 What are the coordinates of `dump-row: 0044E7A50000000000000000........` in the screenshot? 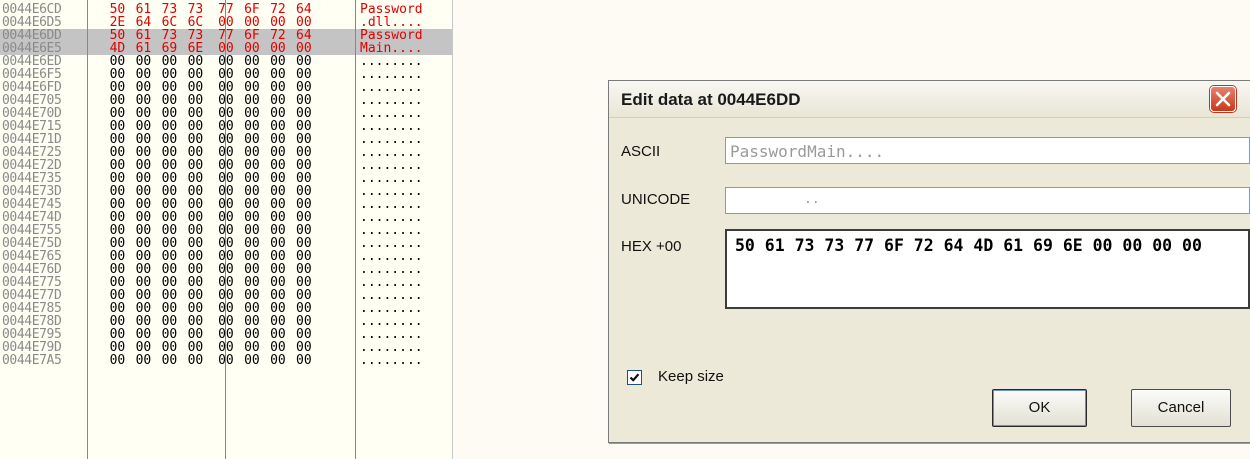 It's located at (226, 360).